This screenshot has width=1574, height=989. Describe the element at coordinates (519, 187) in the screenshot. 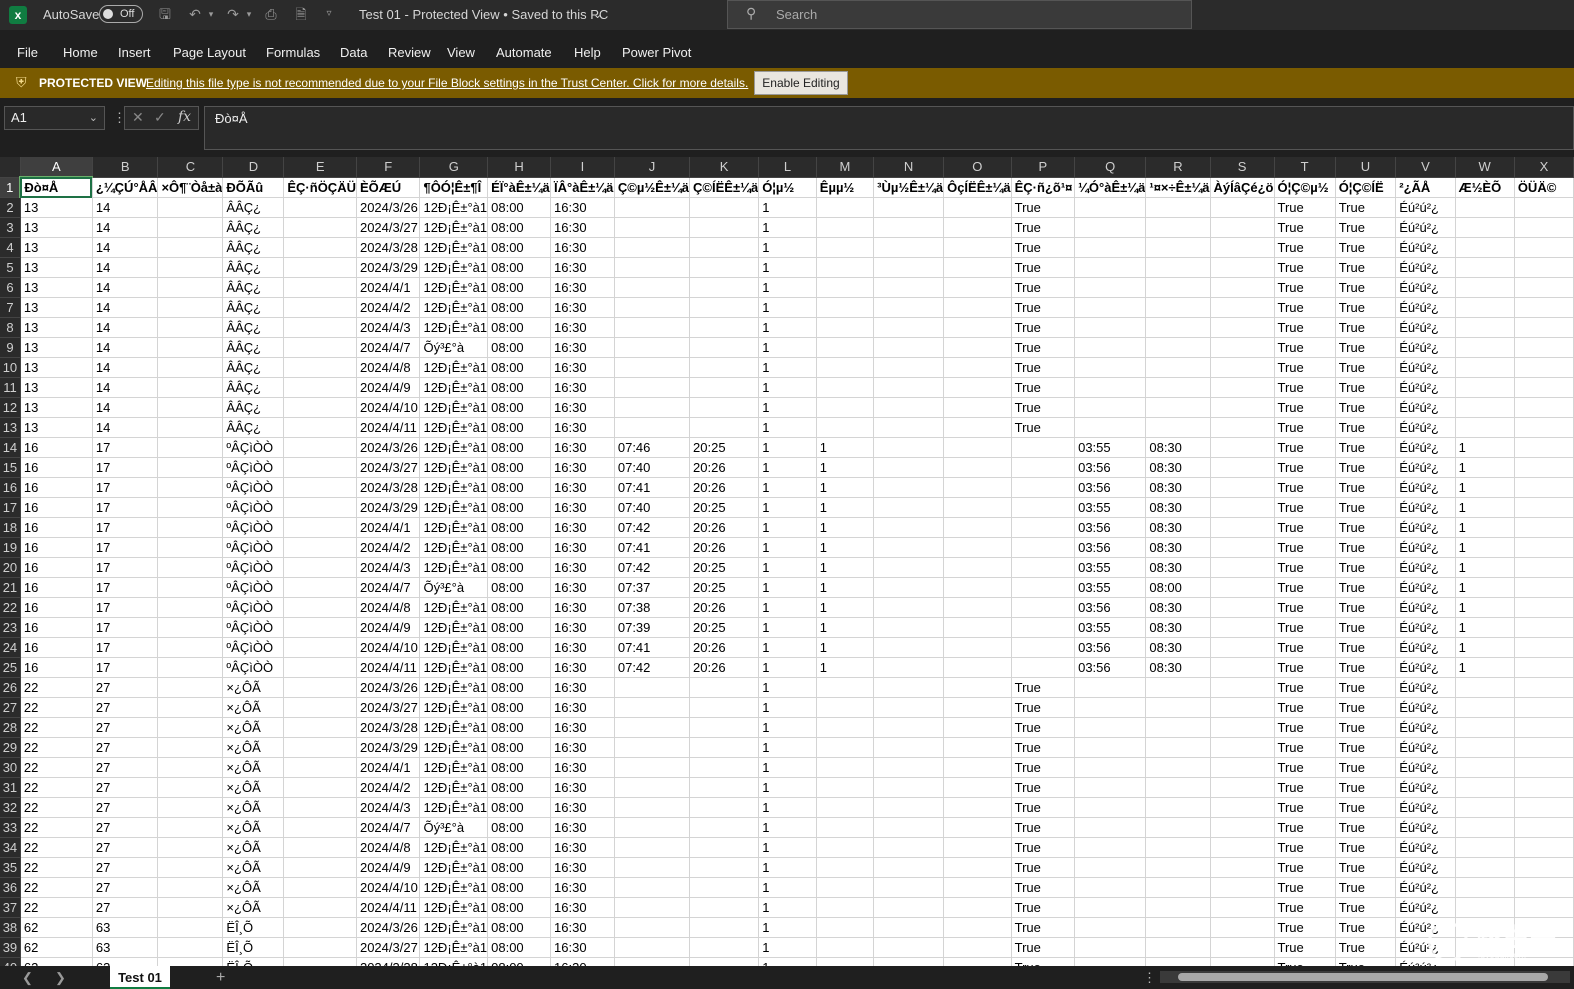

I see `cell-h1: ÉÏ°àÊ±¼ä` at that location.